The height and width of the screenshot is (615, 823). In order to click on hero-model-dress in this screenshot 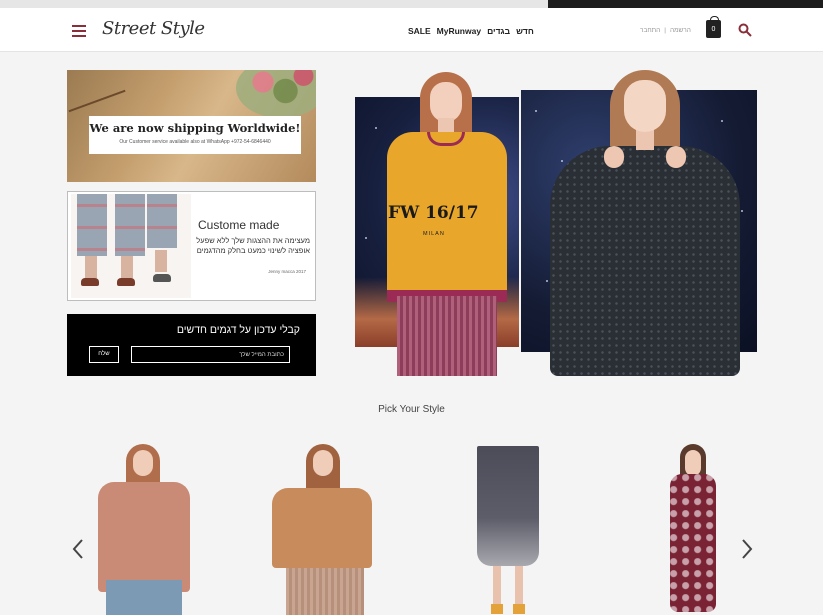, I will do `click(645, 223)`.